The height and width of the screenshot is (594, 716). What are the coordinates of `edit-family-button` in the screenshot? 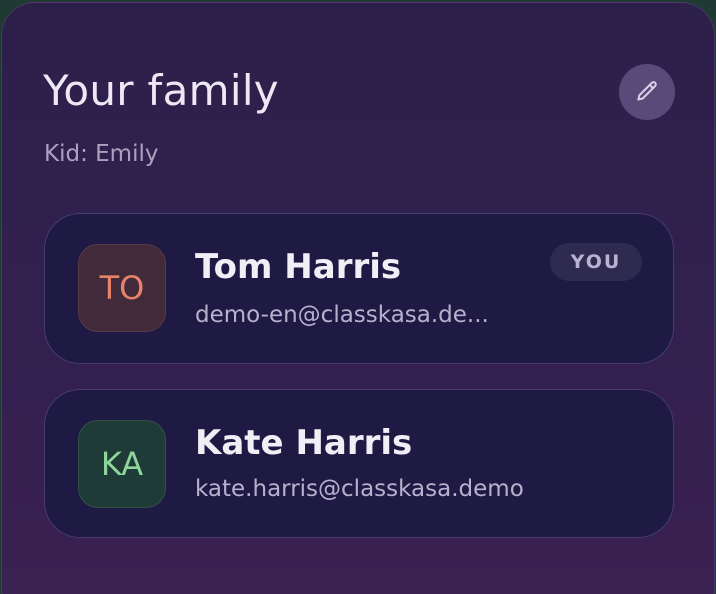 It's located at (647, 92).